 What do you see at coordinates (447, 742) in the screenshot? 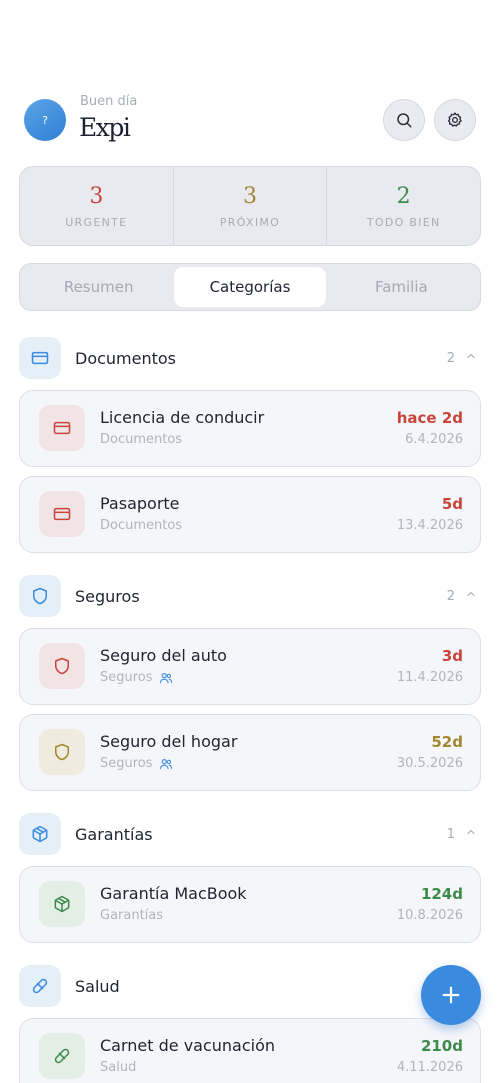
I see `item-days-remaining: 52d` at bounding box center [447, 742].